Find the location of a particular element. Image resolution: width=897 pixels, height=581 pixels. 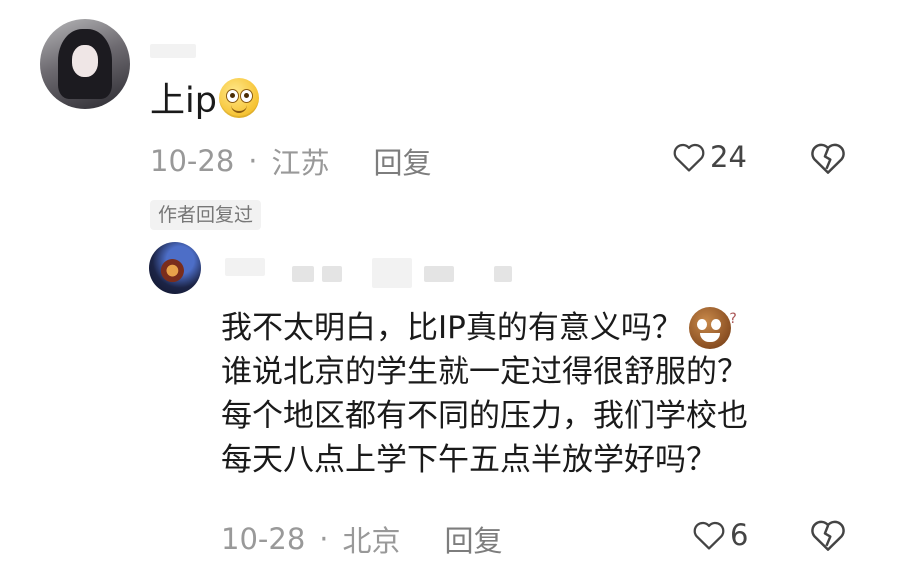

reply-line-text: 每个地区都有不同的压力，我们学校也 is located at coordinates (484, 416).